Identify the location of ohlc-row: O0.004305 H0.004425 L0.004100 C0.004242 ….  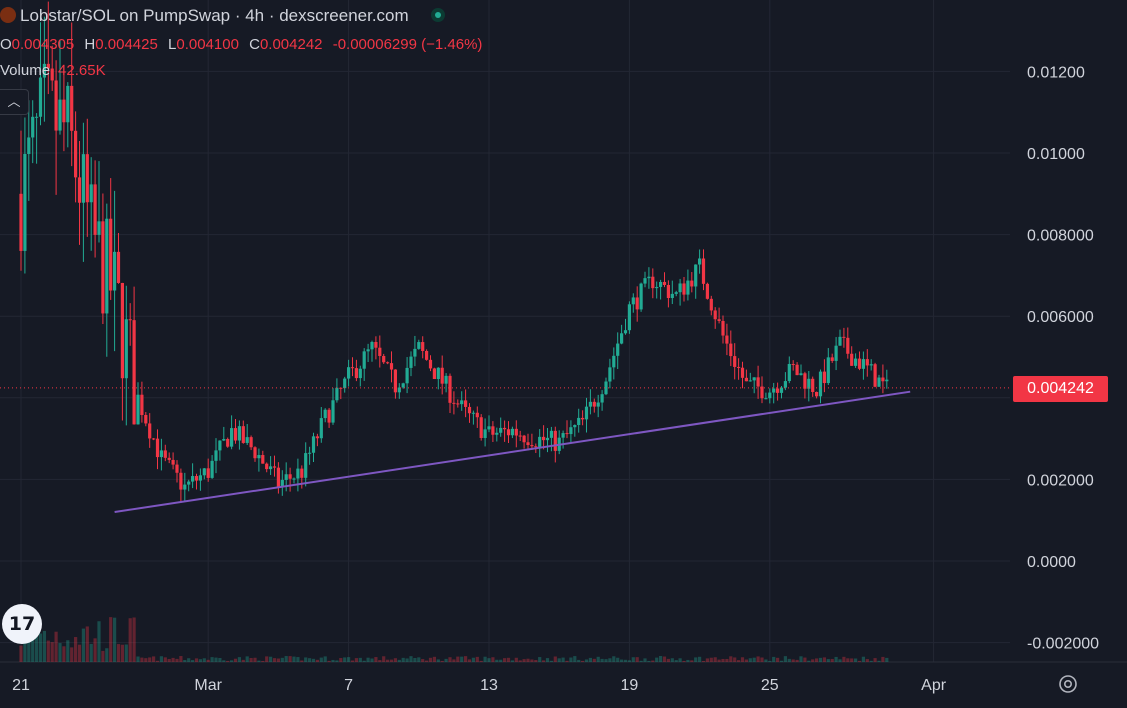
(244, 44).